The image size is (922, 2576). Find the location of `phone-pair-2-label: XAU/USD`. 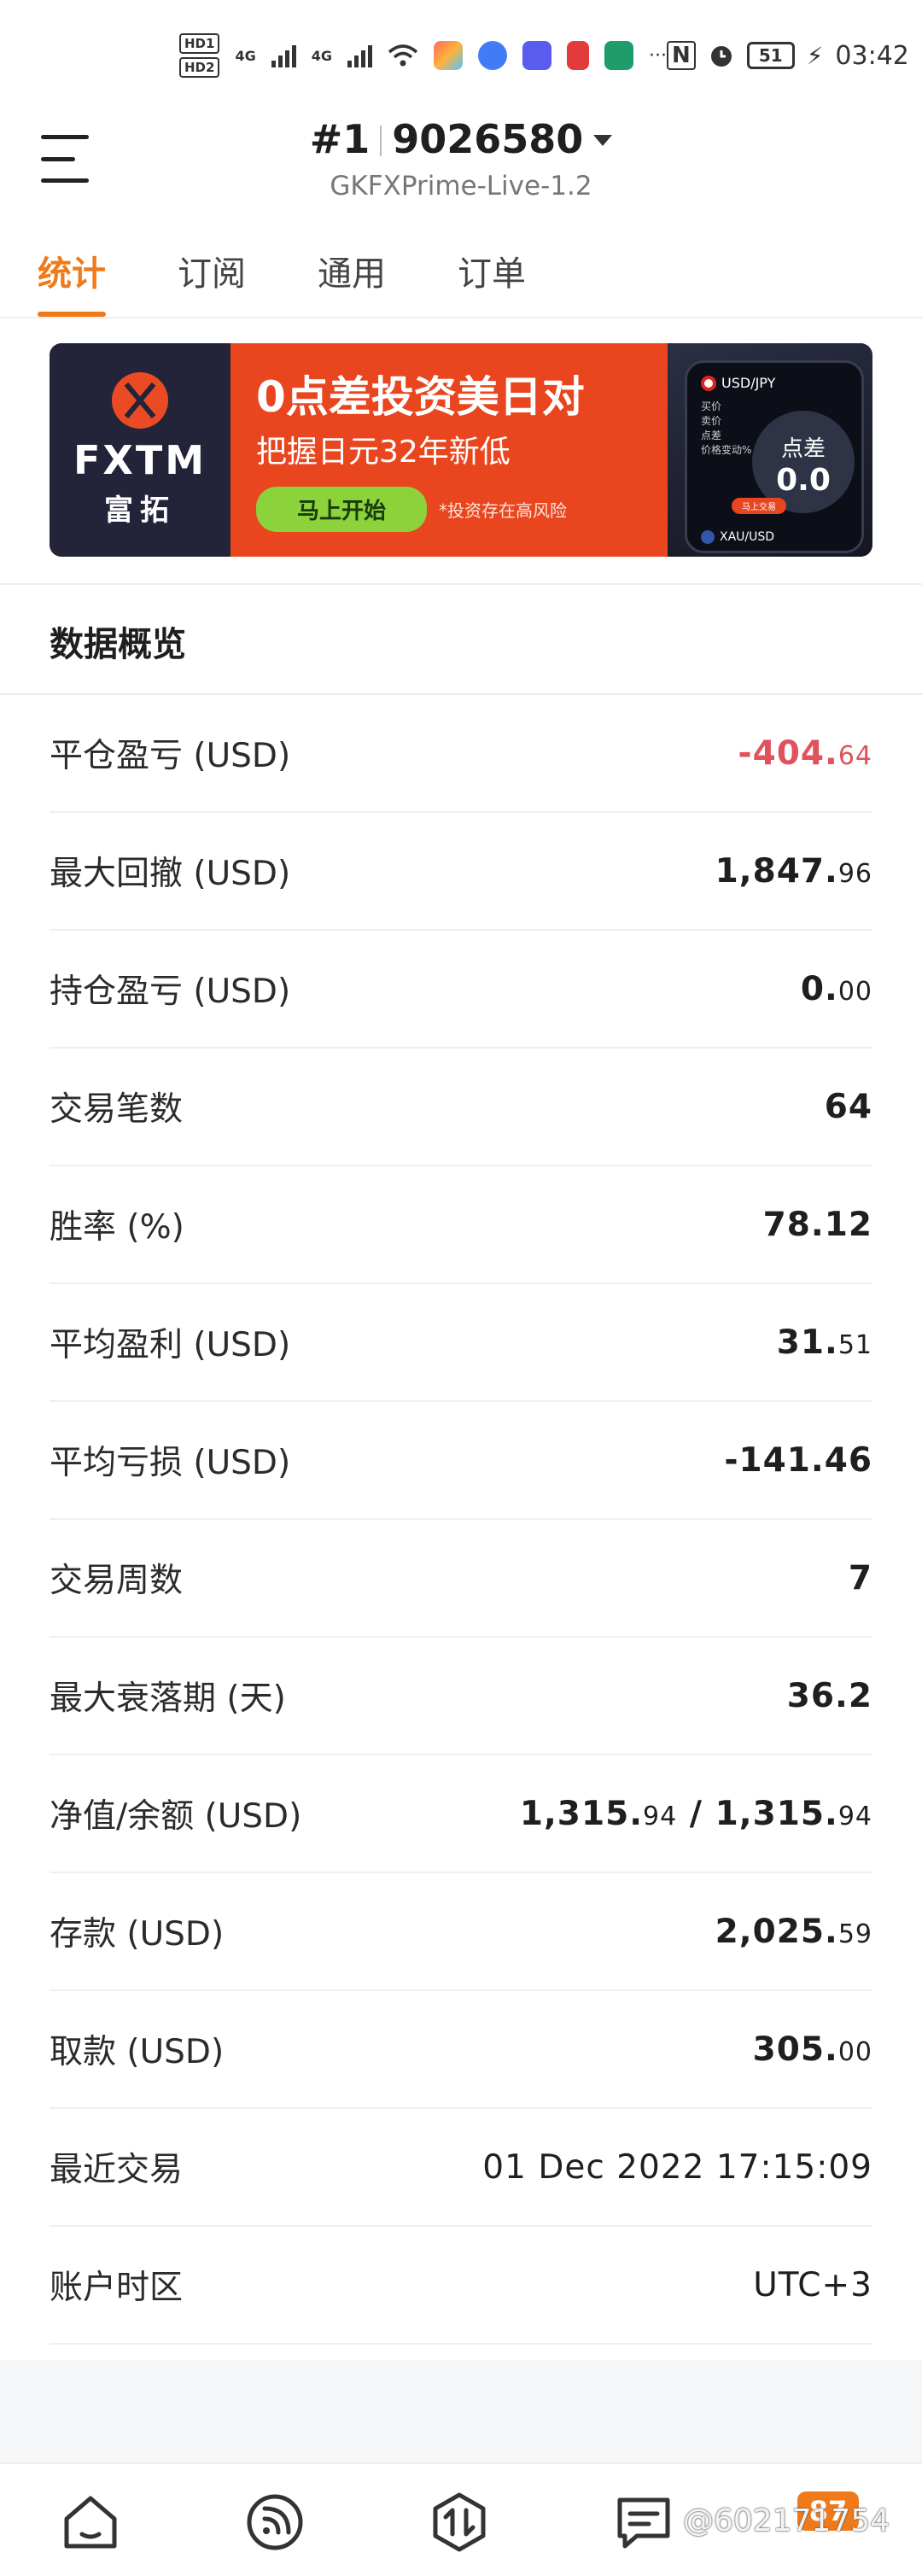

phone-pair-2-label: XAU/USD is located at coordinates (748, 537).